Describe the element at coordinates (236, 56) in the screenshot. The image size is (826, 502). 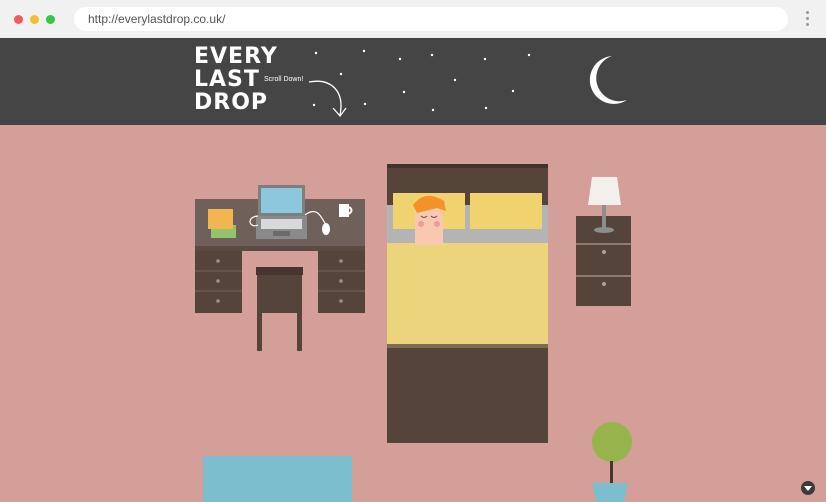
I see `logo-line-1: EVERY` at that location.